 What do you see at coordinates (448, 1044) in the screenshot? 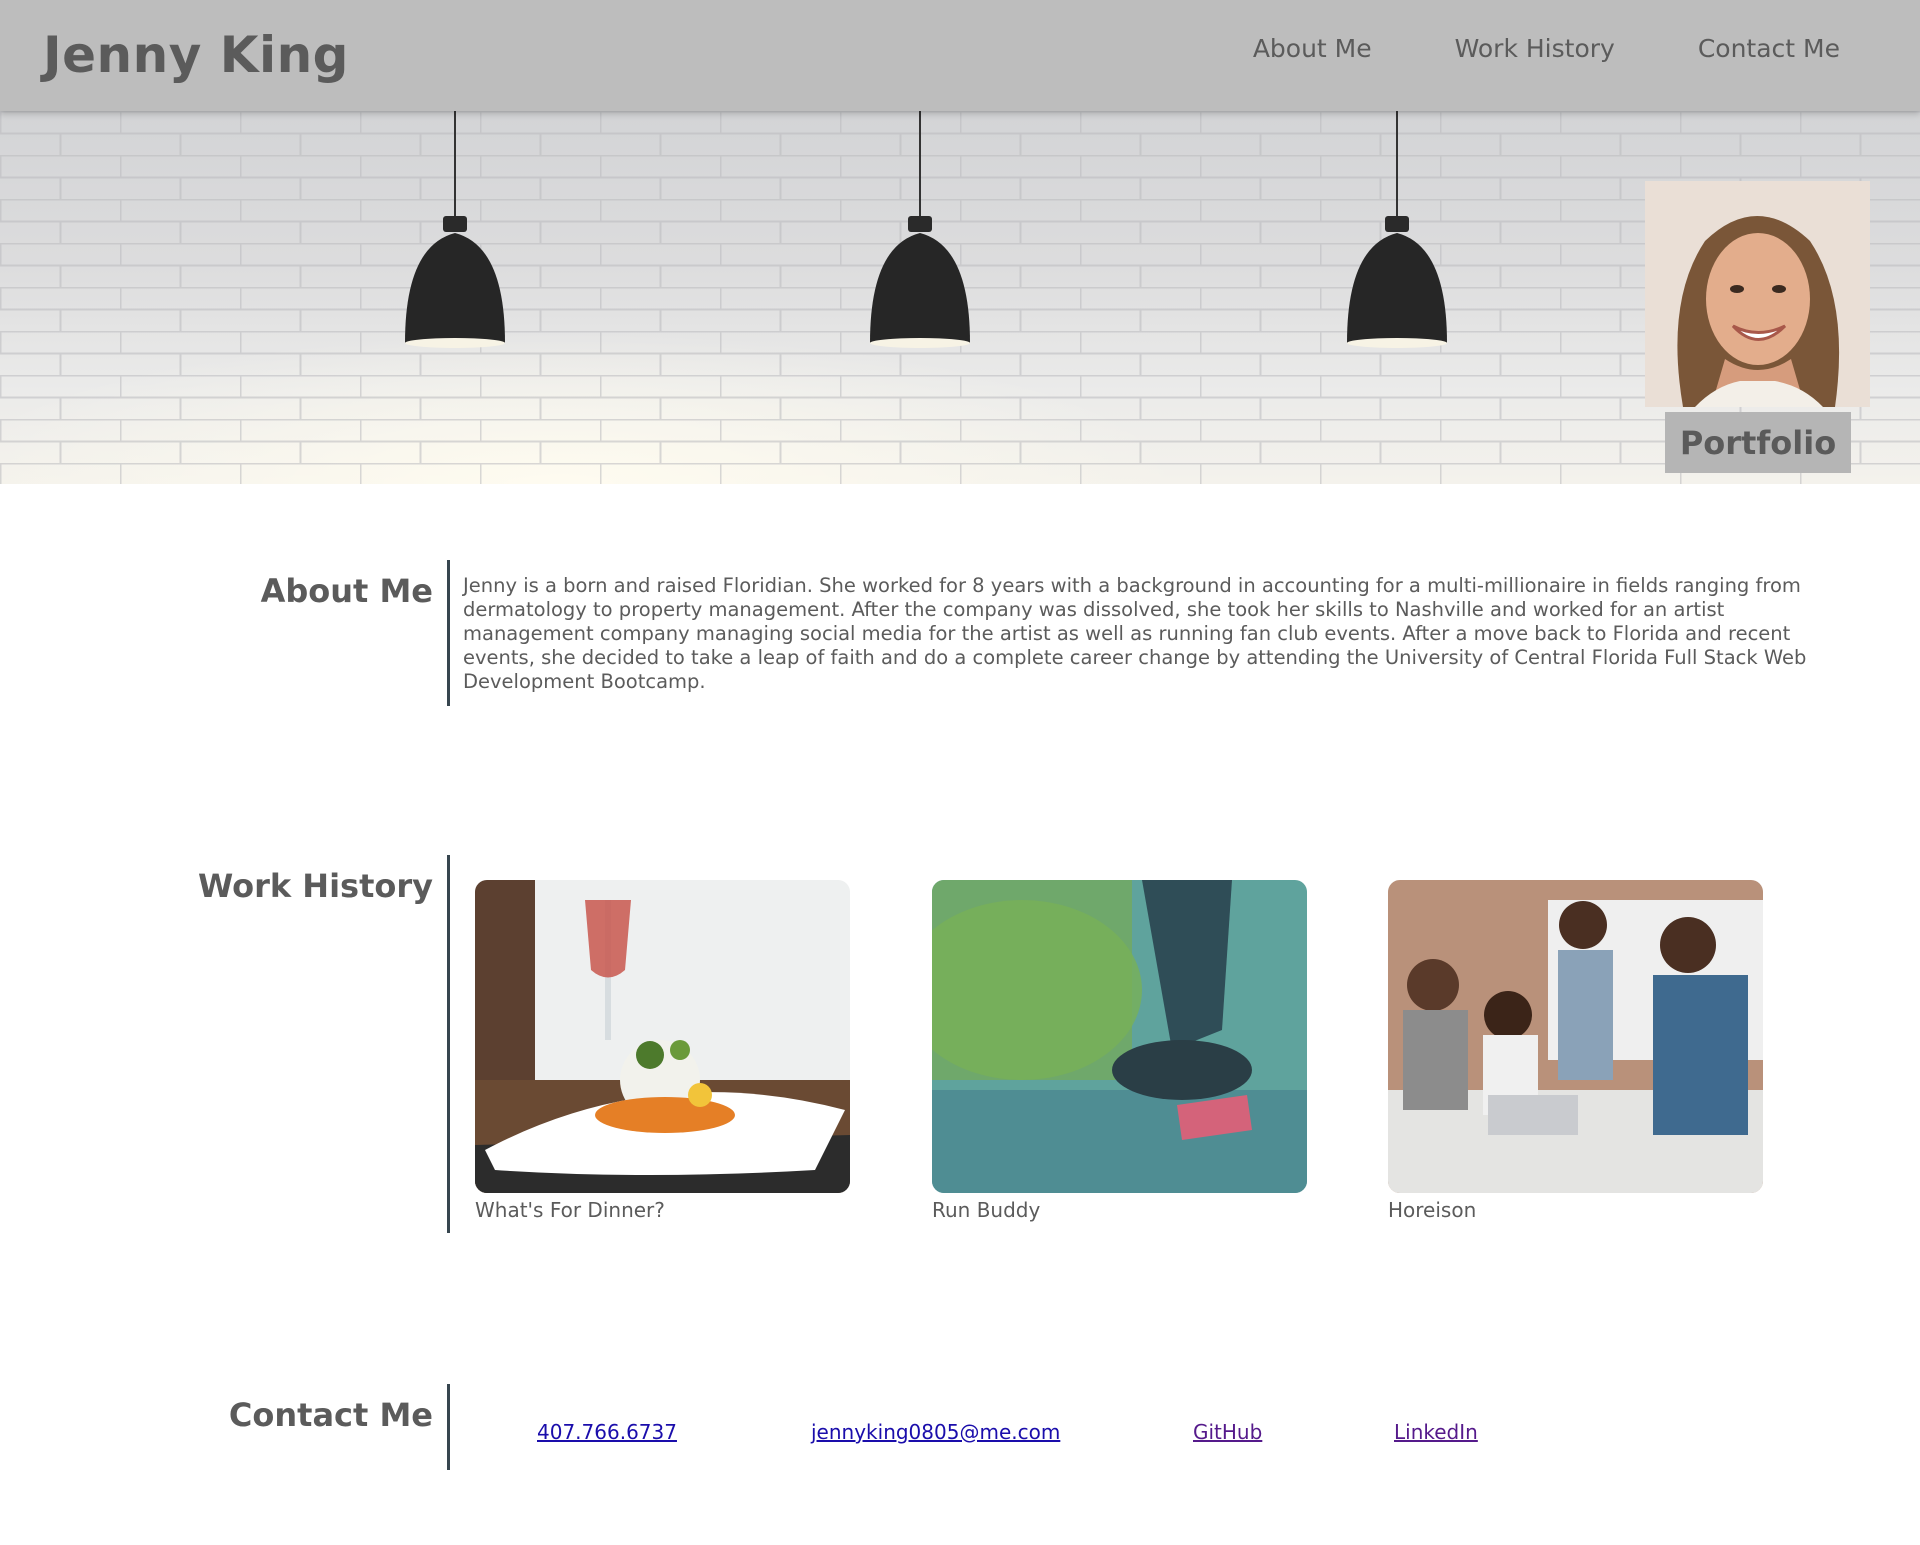
I see `work-history-divider` at bounding box center [448, 1044].